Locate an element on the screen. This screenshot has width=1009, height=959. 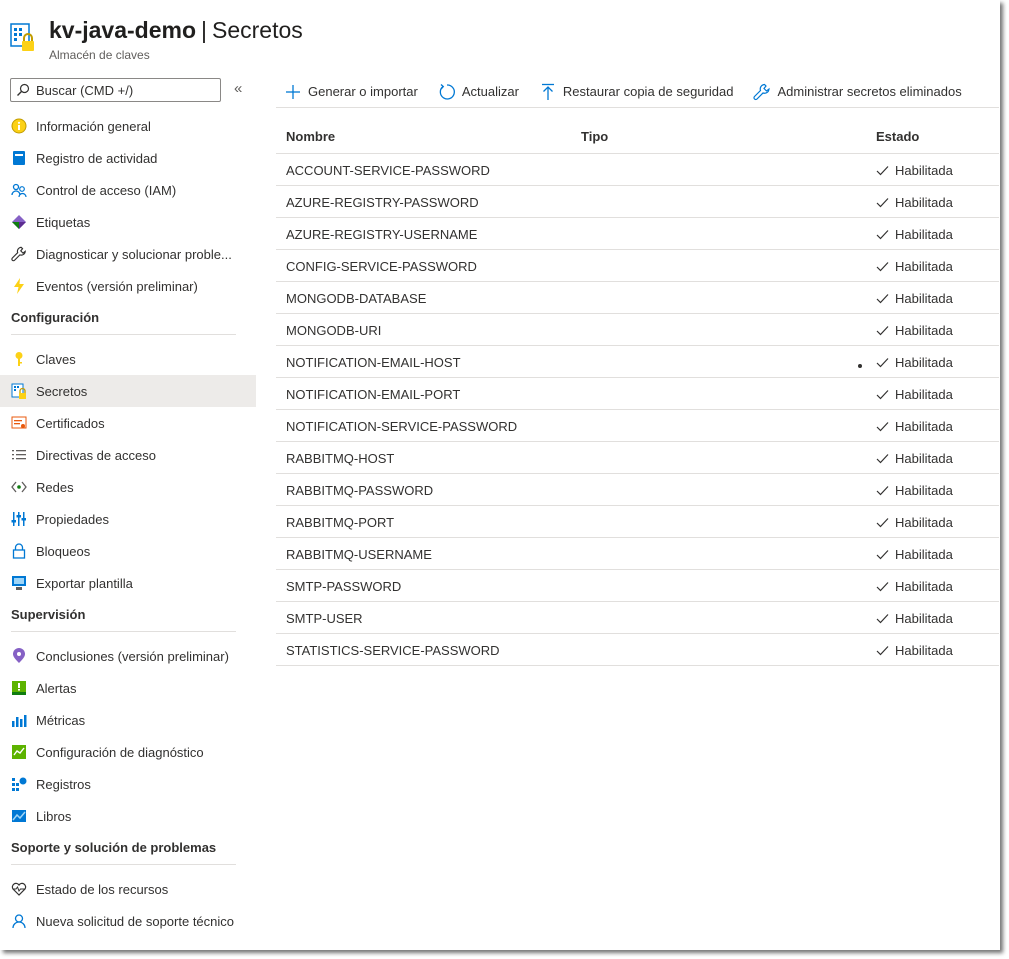
column-header-name: Nombre is located at coordinates (310, 136).